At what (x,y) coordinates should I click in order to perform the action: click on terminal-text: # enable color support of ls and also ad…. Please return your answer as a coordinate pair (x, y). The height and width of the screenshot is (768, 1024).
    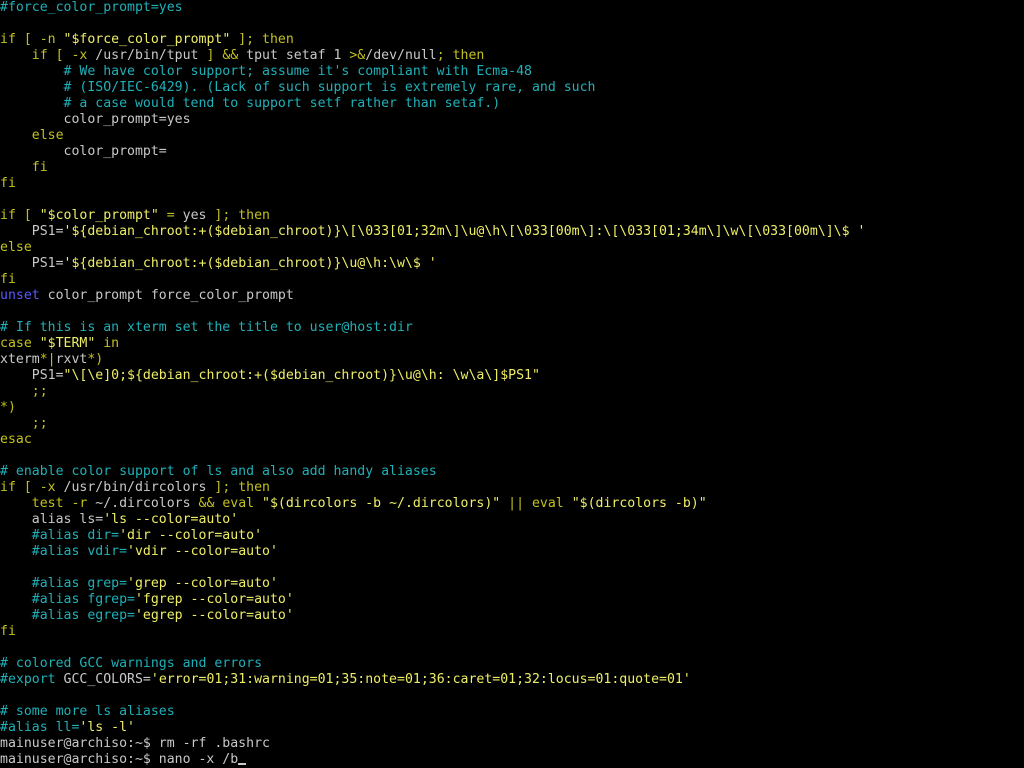
    Looking at the image, I should click on (218, 471).